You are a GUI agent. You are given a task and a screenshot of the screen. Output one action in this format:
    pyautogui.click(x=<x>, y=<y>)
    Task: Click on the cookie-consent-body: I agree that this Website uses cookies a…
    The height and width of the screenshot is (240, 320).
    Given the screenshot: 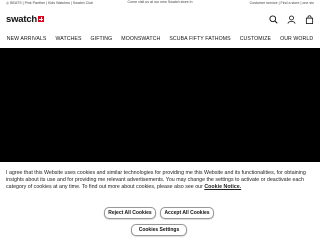 What is the action you would take?
    pyautogui.click(x=156, y=180)
    